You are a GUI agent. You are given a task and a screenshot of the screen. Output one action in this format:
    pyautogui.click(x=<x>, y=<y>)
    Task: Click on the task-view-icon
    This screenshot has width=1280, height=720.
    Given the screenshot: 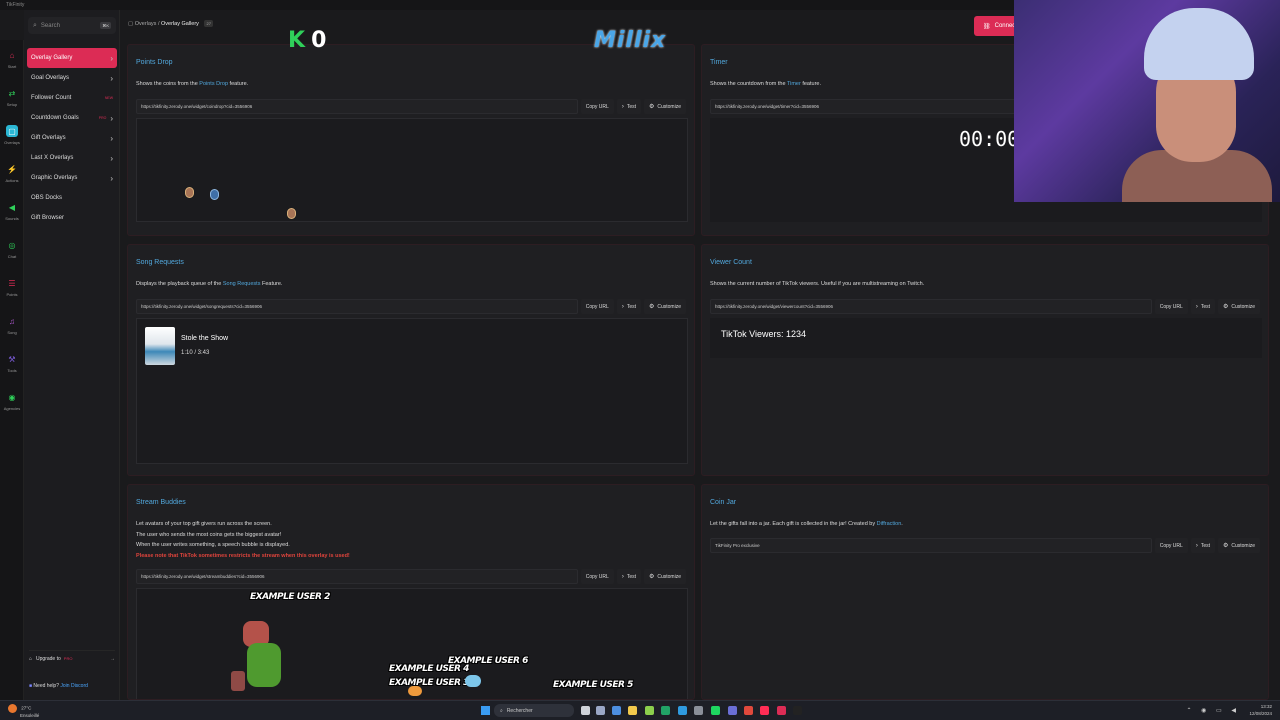 What is the action you would take?
    pyautogui.click(x=585, y=710)
    